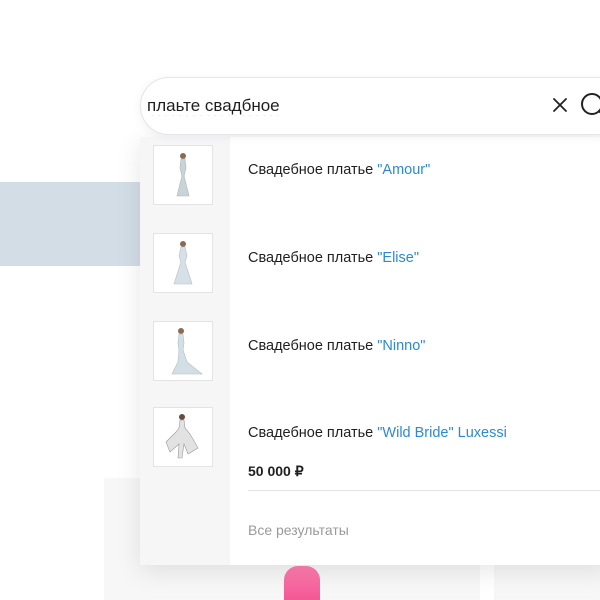 The height and width of the screenshot is (600, 600). I want to click on result-title: Свадебное платье "Elise", so click(333, 258).